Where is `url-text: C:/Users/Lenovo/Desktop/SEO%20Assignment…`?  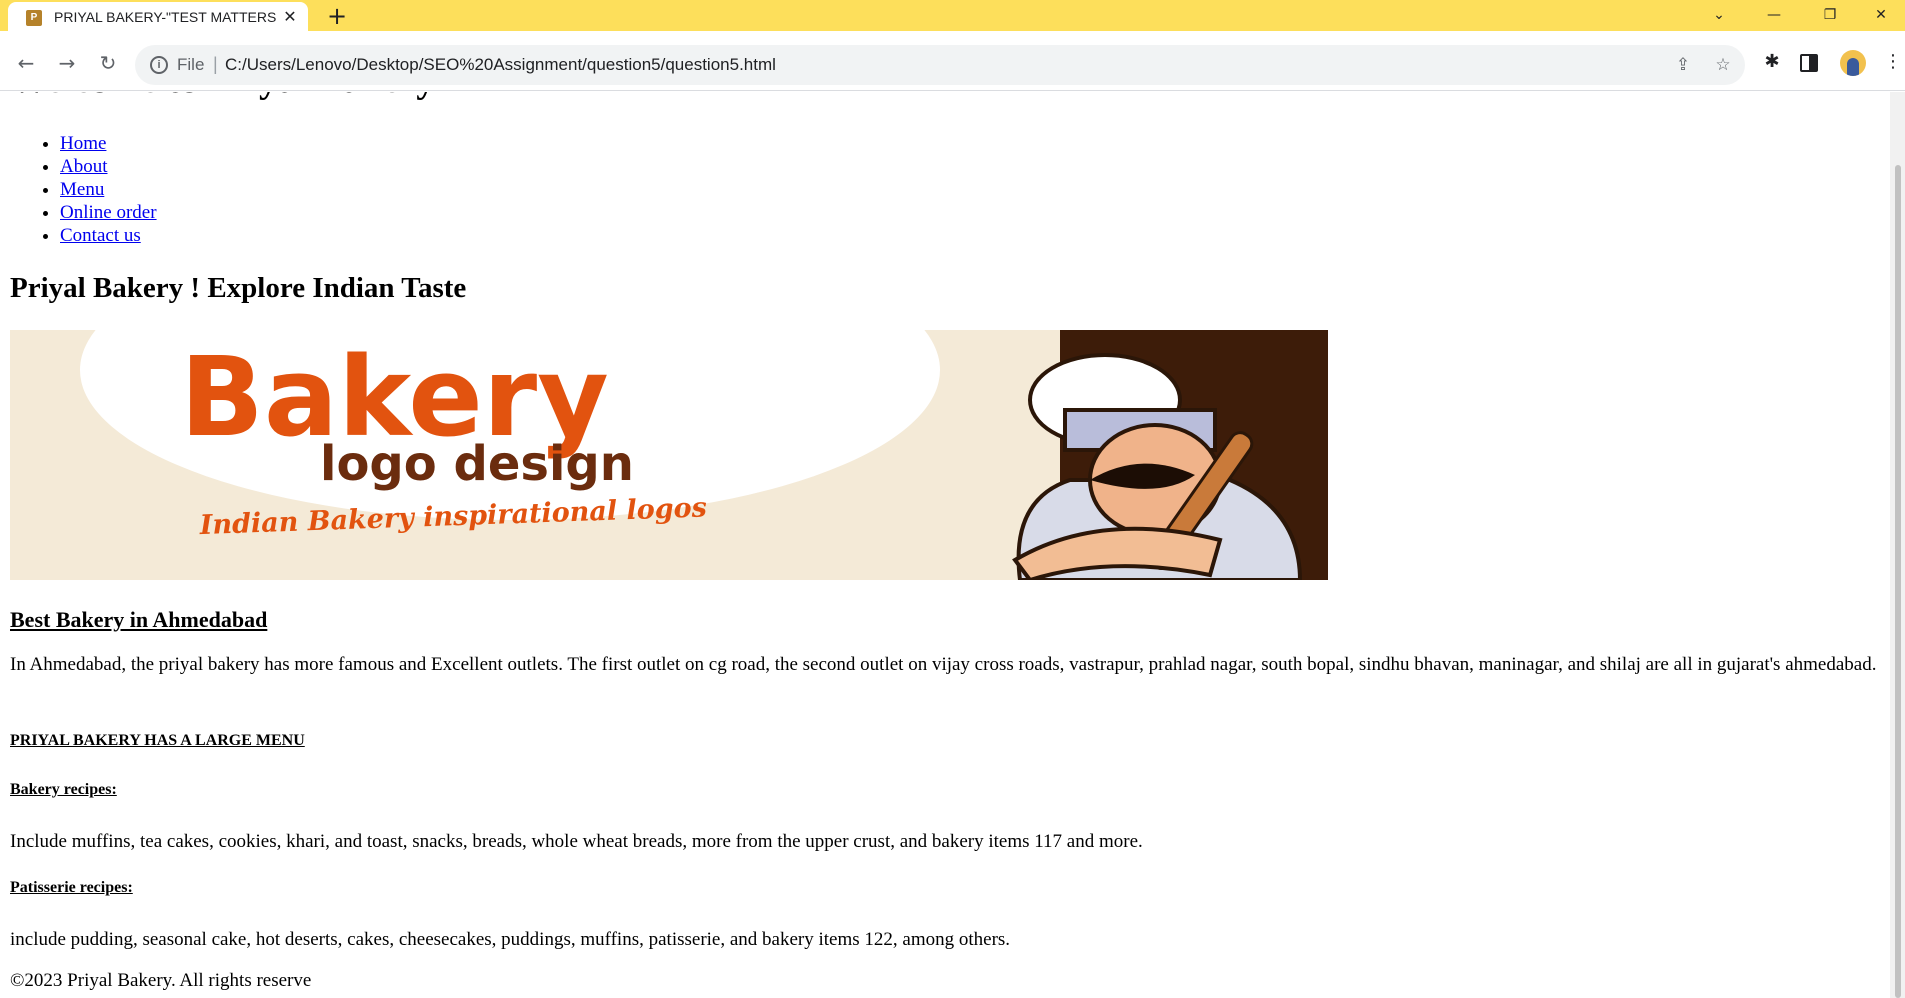
url-text: C:/Users/Lenovo/Desktop/SEO%20Assignment… is located at coordinates (500, 65).